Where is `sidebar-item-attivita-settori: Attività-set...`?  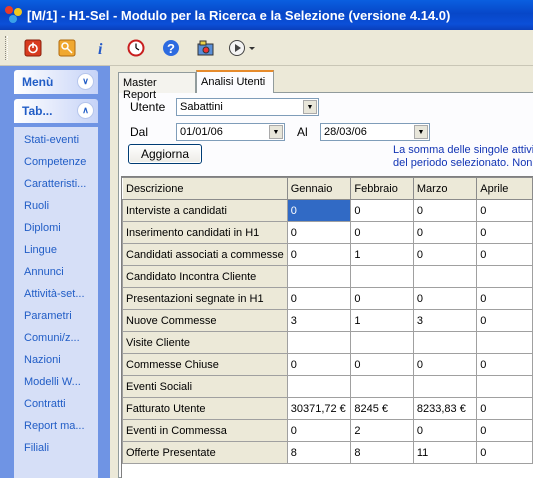 sidebar-item-attivita-settori: Attività-set... is located at coordinates (61, 294).